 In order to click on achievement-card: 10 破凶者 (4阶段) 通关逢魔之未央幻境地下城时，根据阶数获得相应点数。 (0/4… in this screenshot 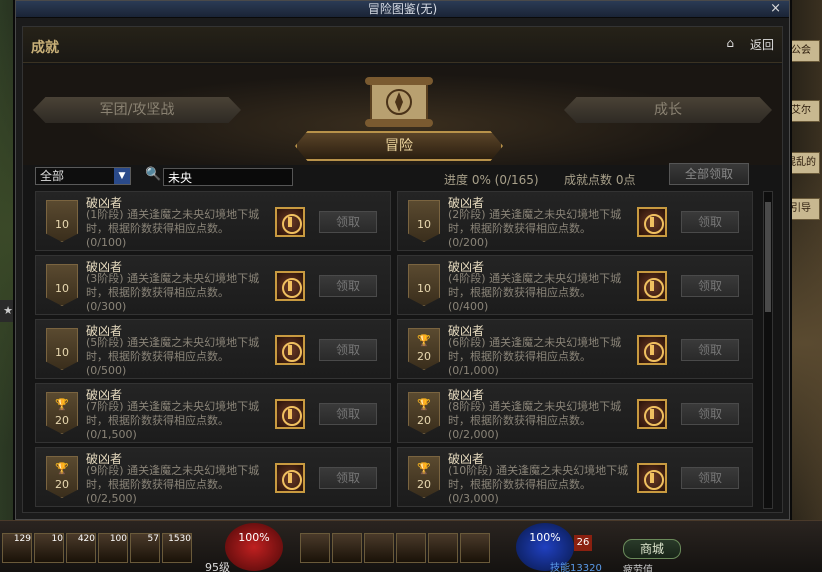, I will do `click(575, 285)`.